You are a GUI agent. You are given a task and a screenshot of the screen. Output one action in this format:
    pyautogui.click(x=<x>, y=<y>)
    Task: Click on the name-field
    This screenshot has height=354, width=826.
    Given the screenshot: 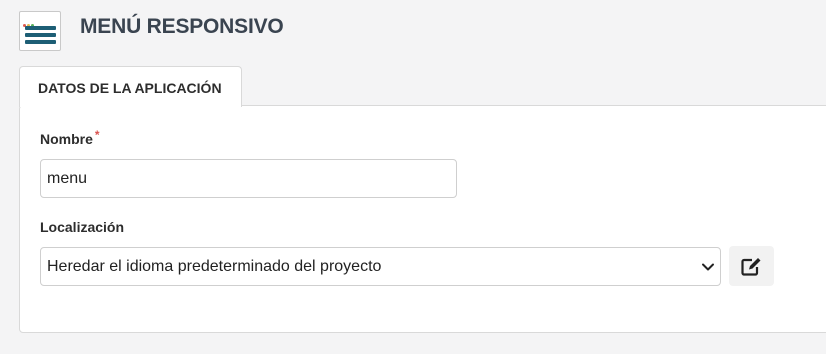 What is the action you would take?
    pyautogui.click(x=248, y=178)
    